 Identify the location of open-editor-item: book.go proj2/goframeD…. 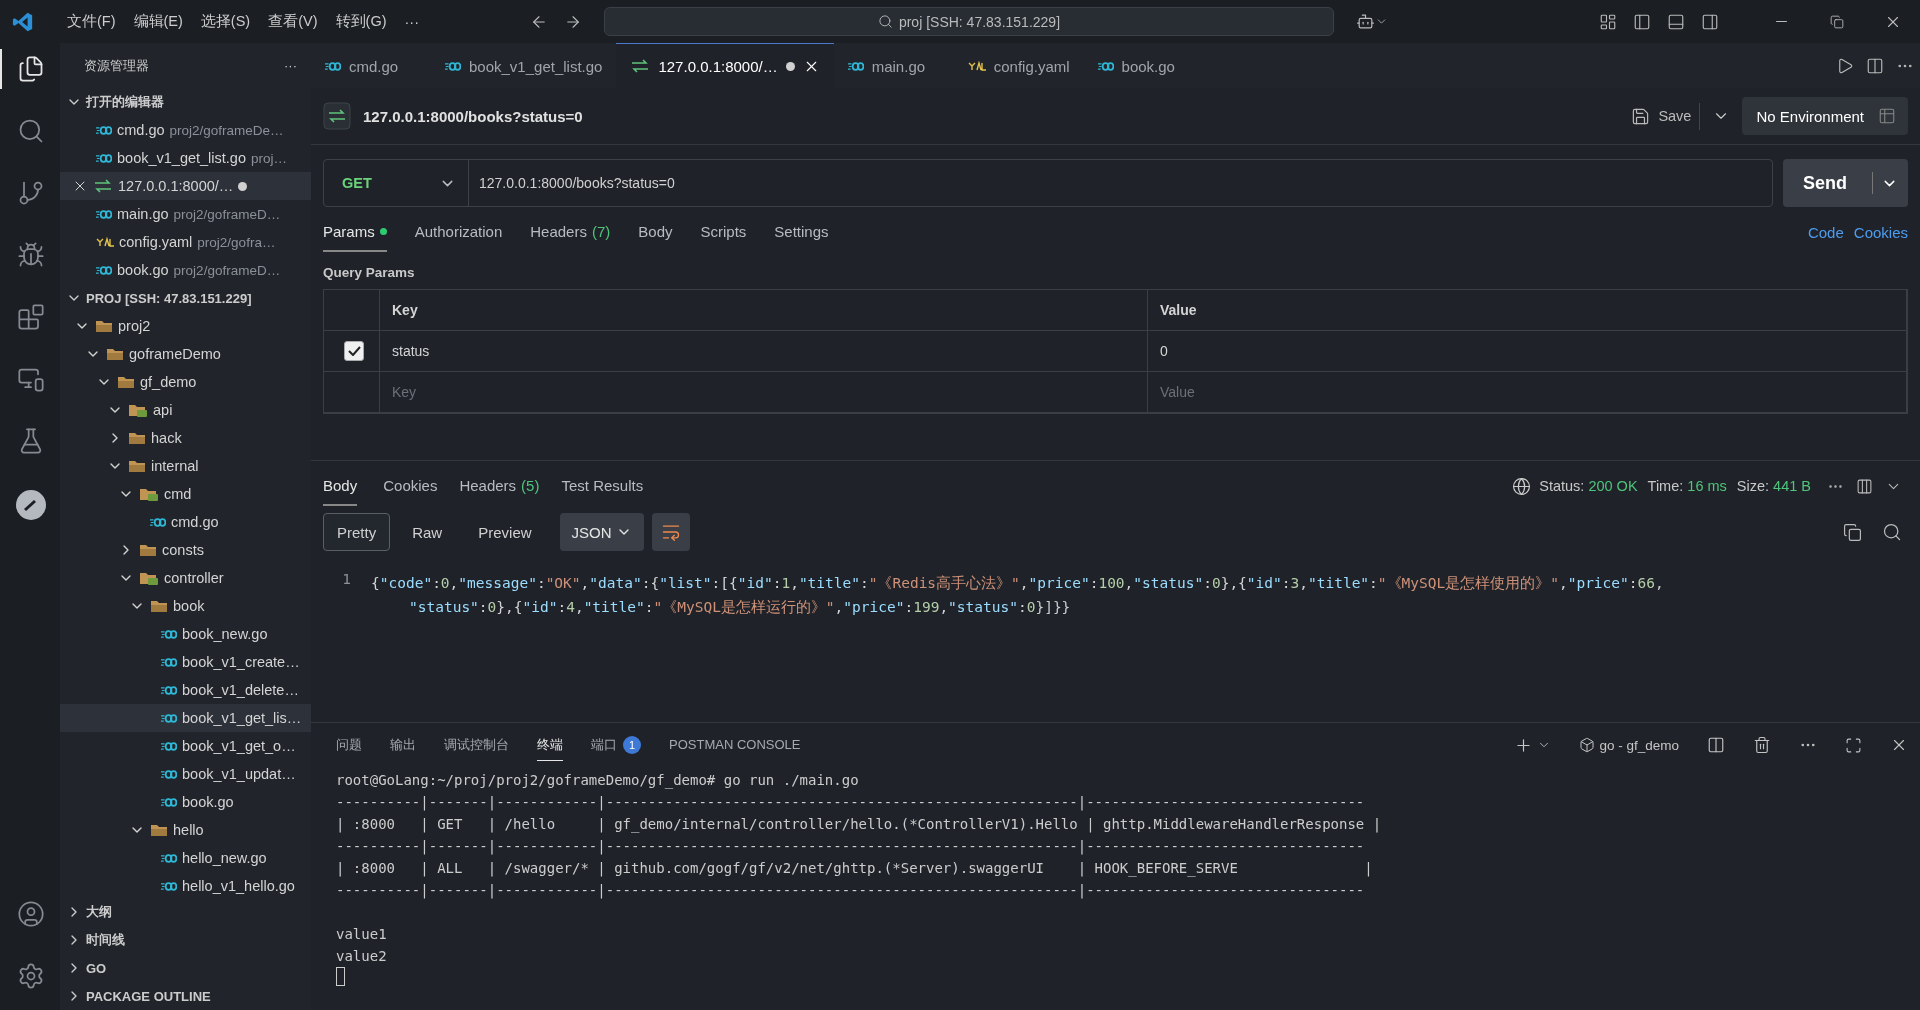
(185, 270).